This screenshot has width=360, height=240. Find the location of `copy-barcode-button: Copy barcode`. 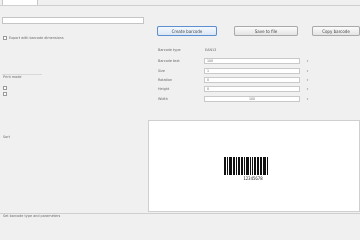

copy-barcode-button: Copy barcode is located at coordinates (336, 31).